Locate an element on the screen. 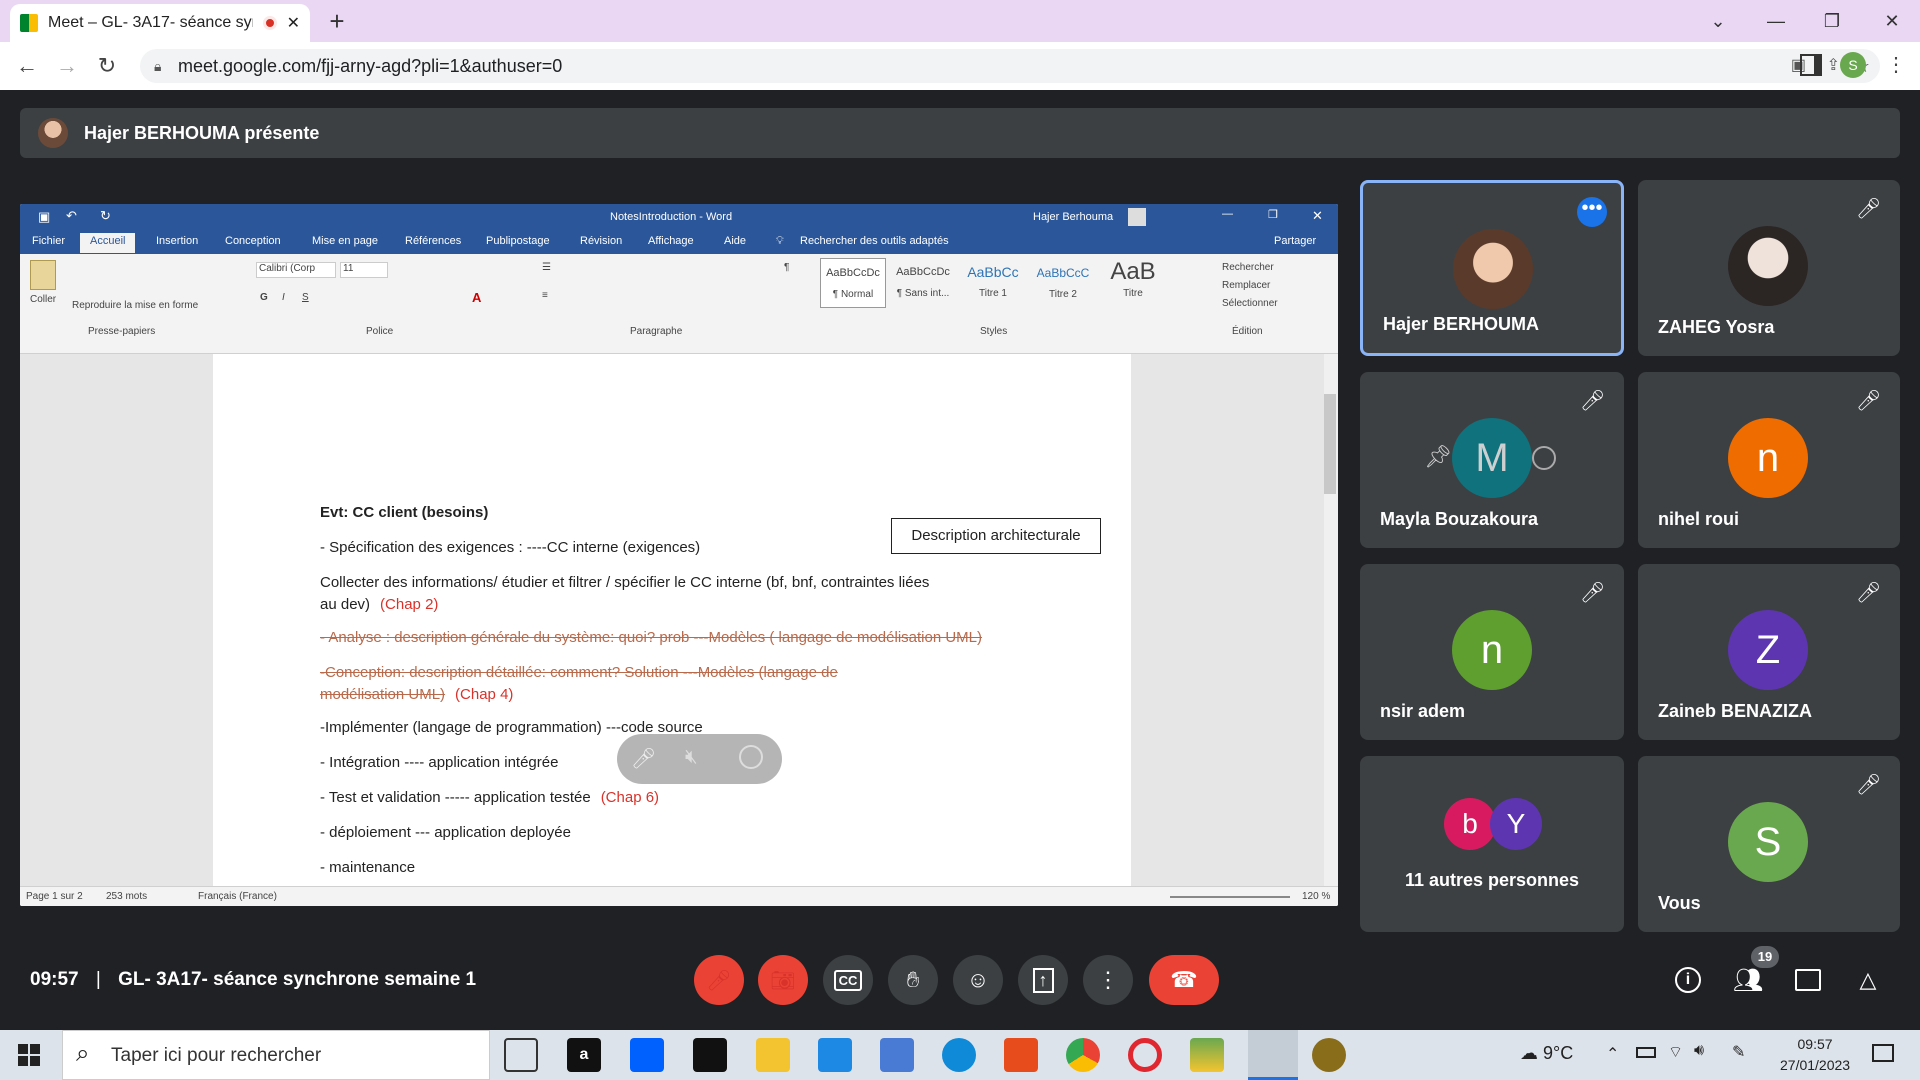 The width and height of the screenshot is (1920, 1080). more-options-icon: ••• is located at coordinates (1592, 212).